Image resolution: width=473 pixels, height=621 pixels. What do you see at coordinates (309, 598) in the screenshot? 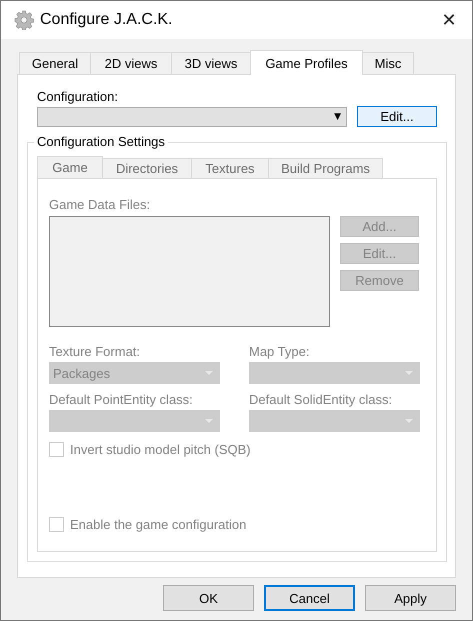
I see `dialog-button: Cancel` at bounding box center [309, 598].